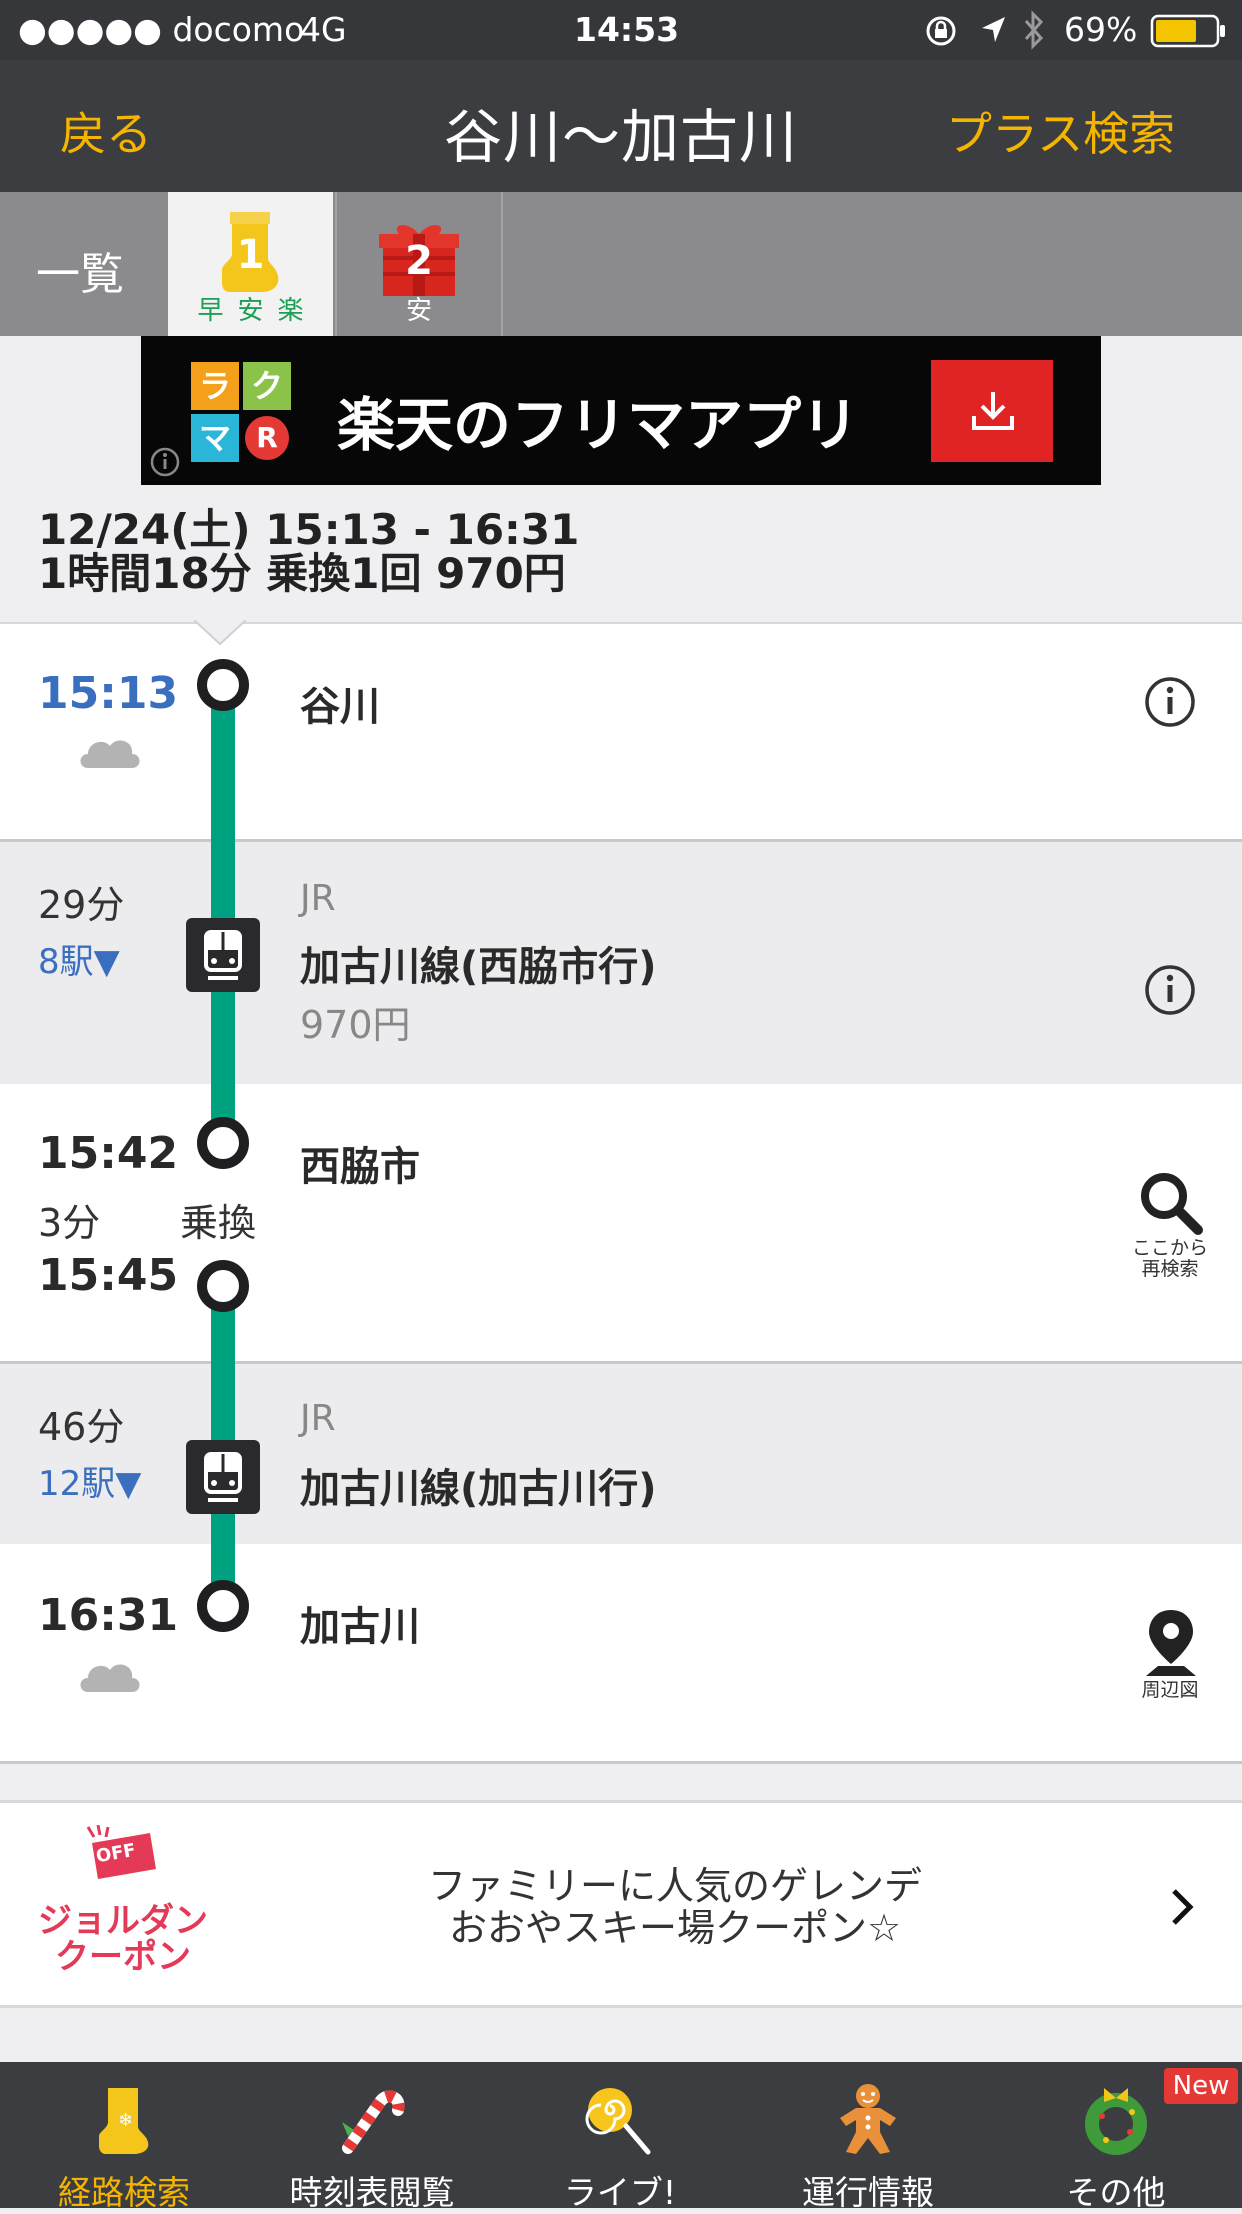  What do you see at coordinates (621, 1654) in the screenshot?
I see `arrival-card: 16:31 加古川 周辺図` at bounding box center [621, 1654].